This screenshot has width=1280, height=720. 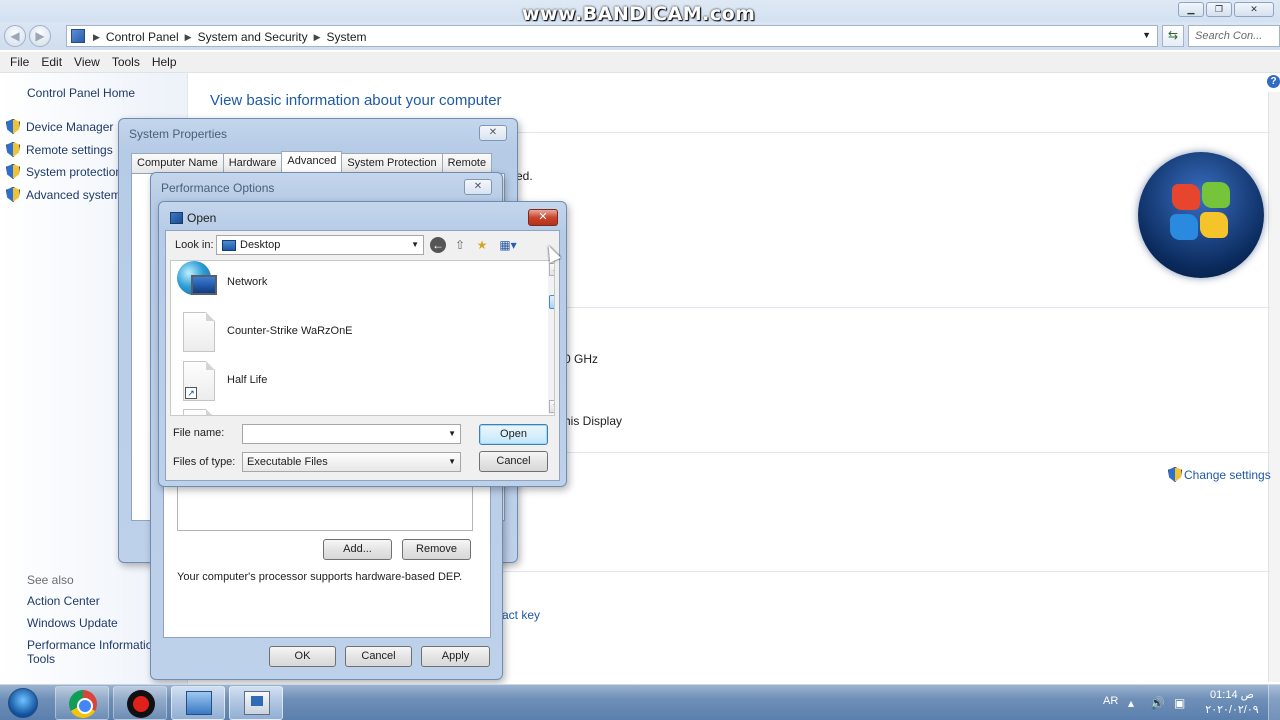 I want to click on show-desktop-button, so click(x=1274, y=702).